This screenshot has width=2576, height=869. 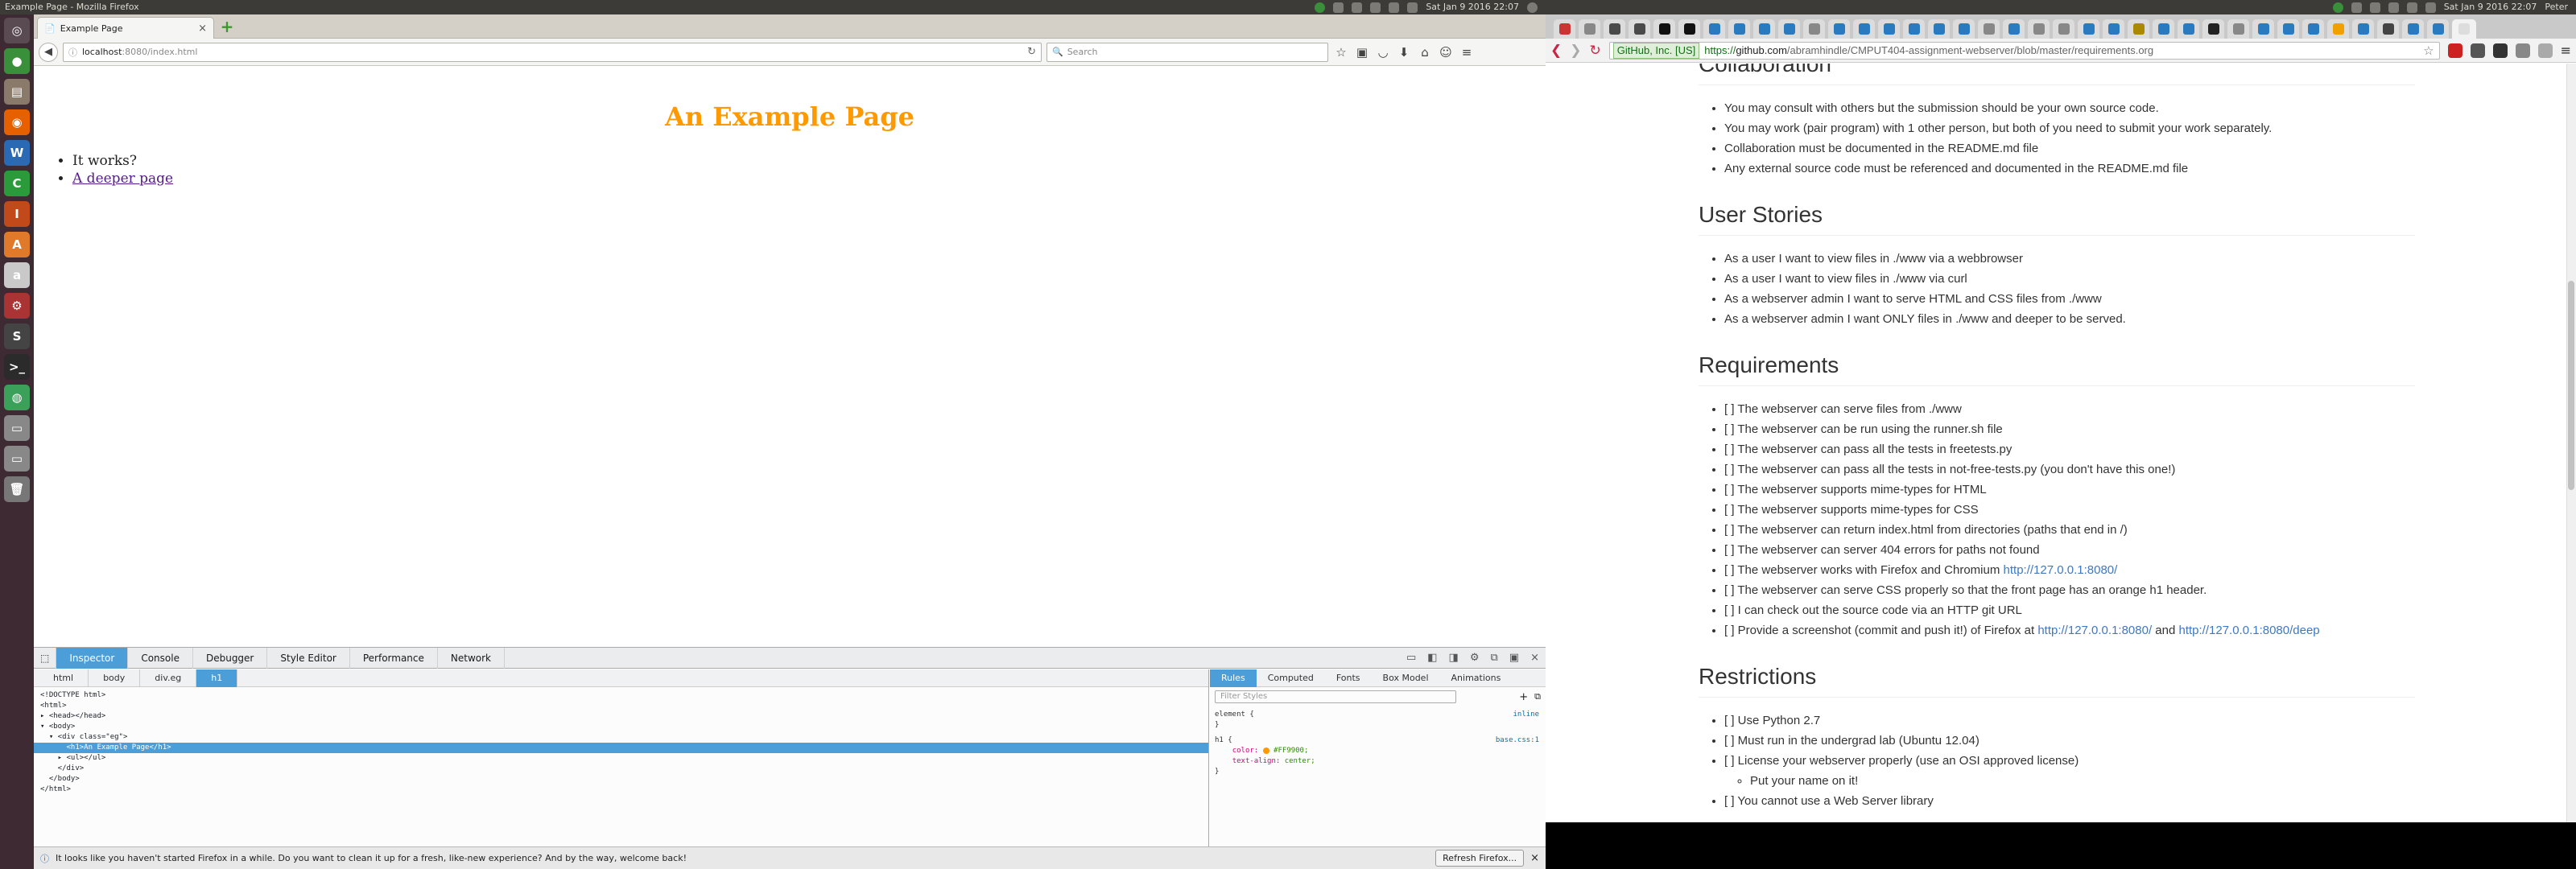 I want to click on devtools-tab-inspector: Inspector, so click(x=92, y=658).